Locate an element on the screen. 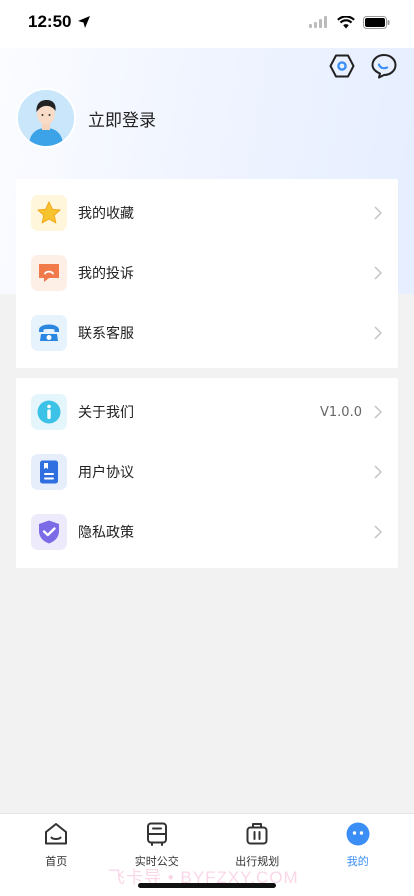 The width and height of the screenshot is (414, 896). profile-face-icon is located at coordinates (358, 834).